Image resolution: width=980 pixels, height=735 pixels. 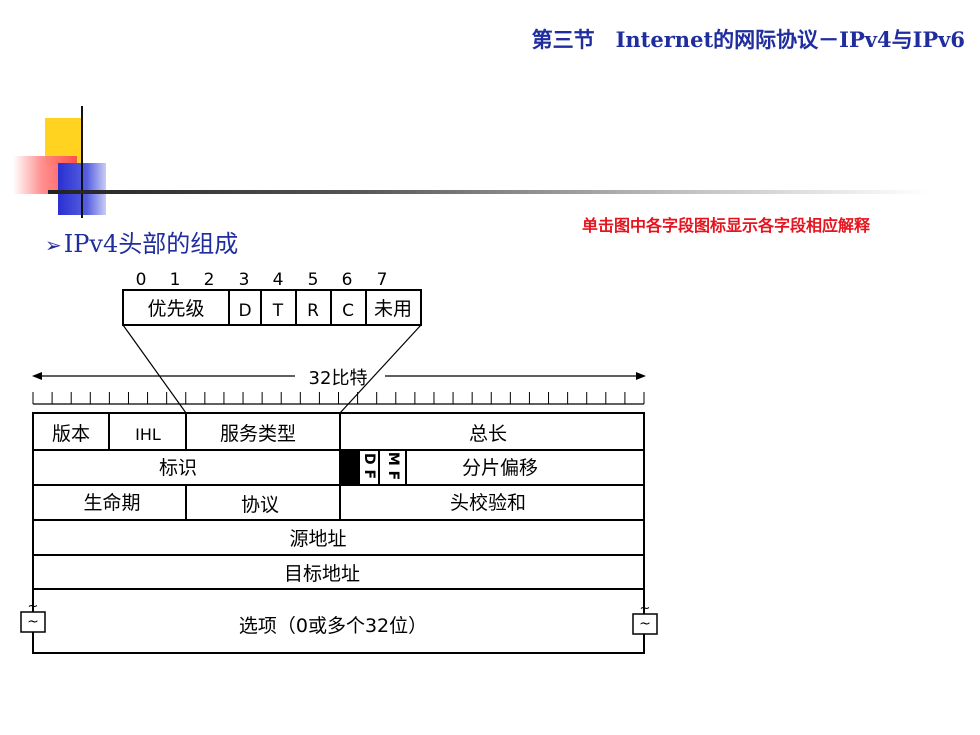 What do you see at coordinates (500, 468) in the screenshot?
I see `fragment-offset-label: 分片偏移` at bounding box center [500, 468].